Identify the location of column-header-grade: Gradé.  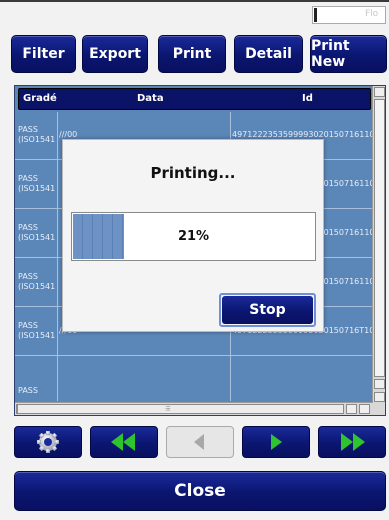
(40, 98).